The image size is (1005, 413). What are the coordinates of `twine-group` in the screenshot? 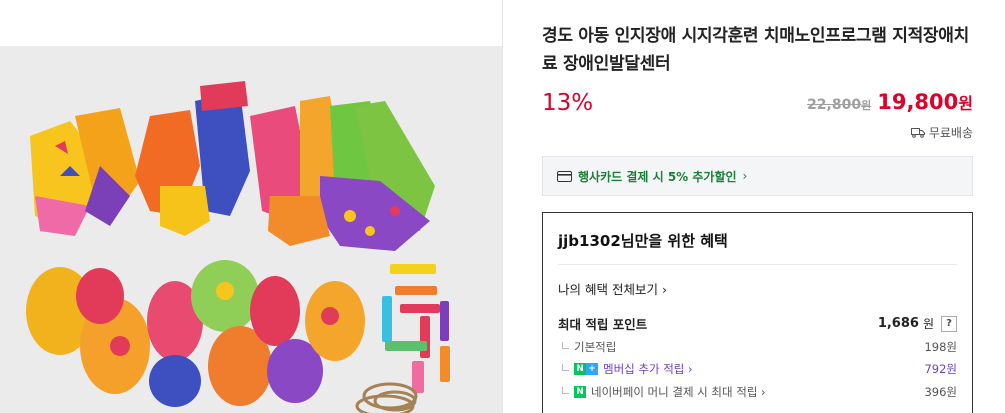 It's located at (386, 397).